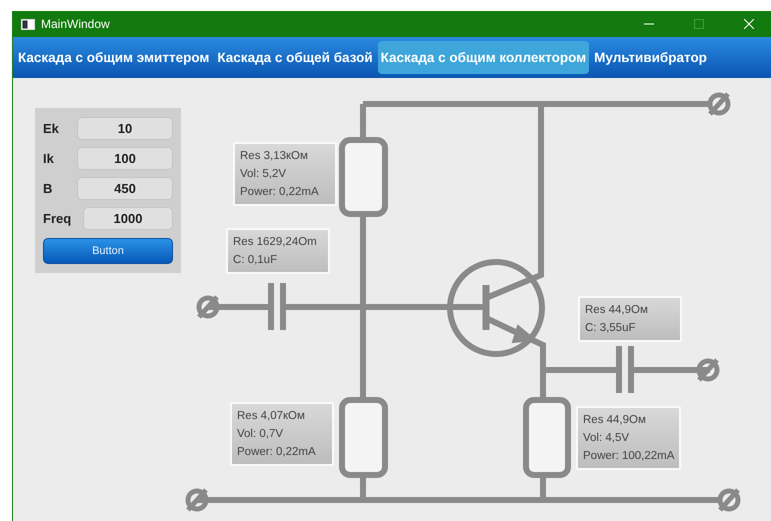 Image resolution: width=771 pixels, height=521 pixels. Describe the element at coordinates (650, 57) in the screenshot. I see `tab: Мультивибратор` at that location.